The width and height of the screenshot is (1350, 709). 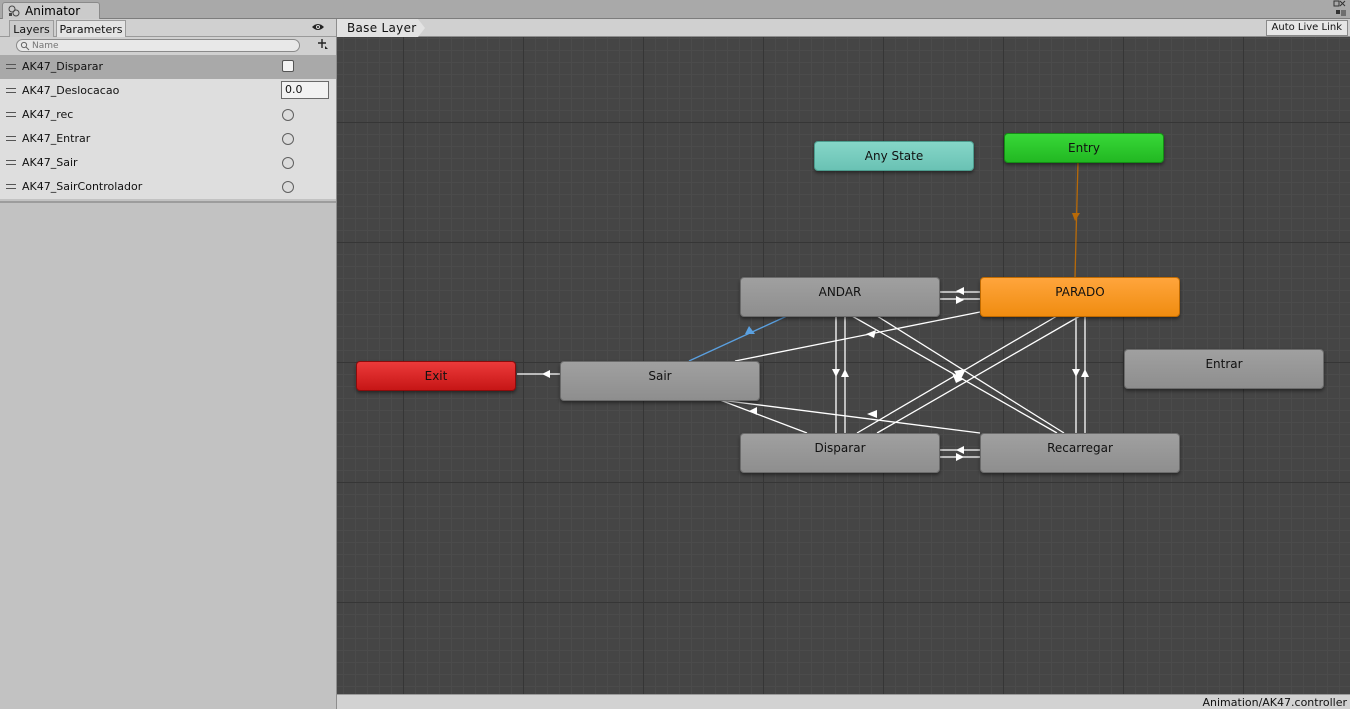 I want to click on state-sair: Sair, so click(x=660, y=381).